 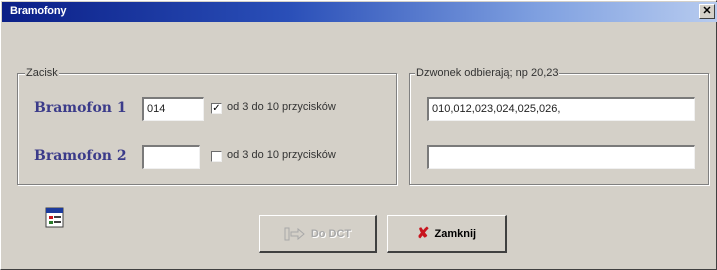 What do you see at coordinates (80, 156) in the screenshot?
I see `bramofon-2-label: Bramofon 2` at bounding box center [80, 156].